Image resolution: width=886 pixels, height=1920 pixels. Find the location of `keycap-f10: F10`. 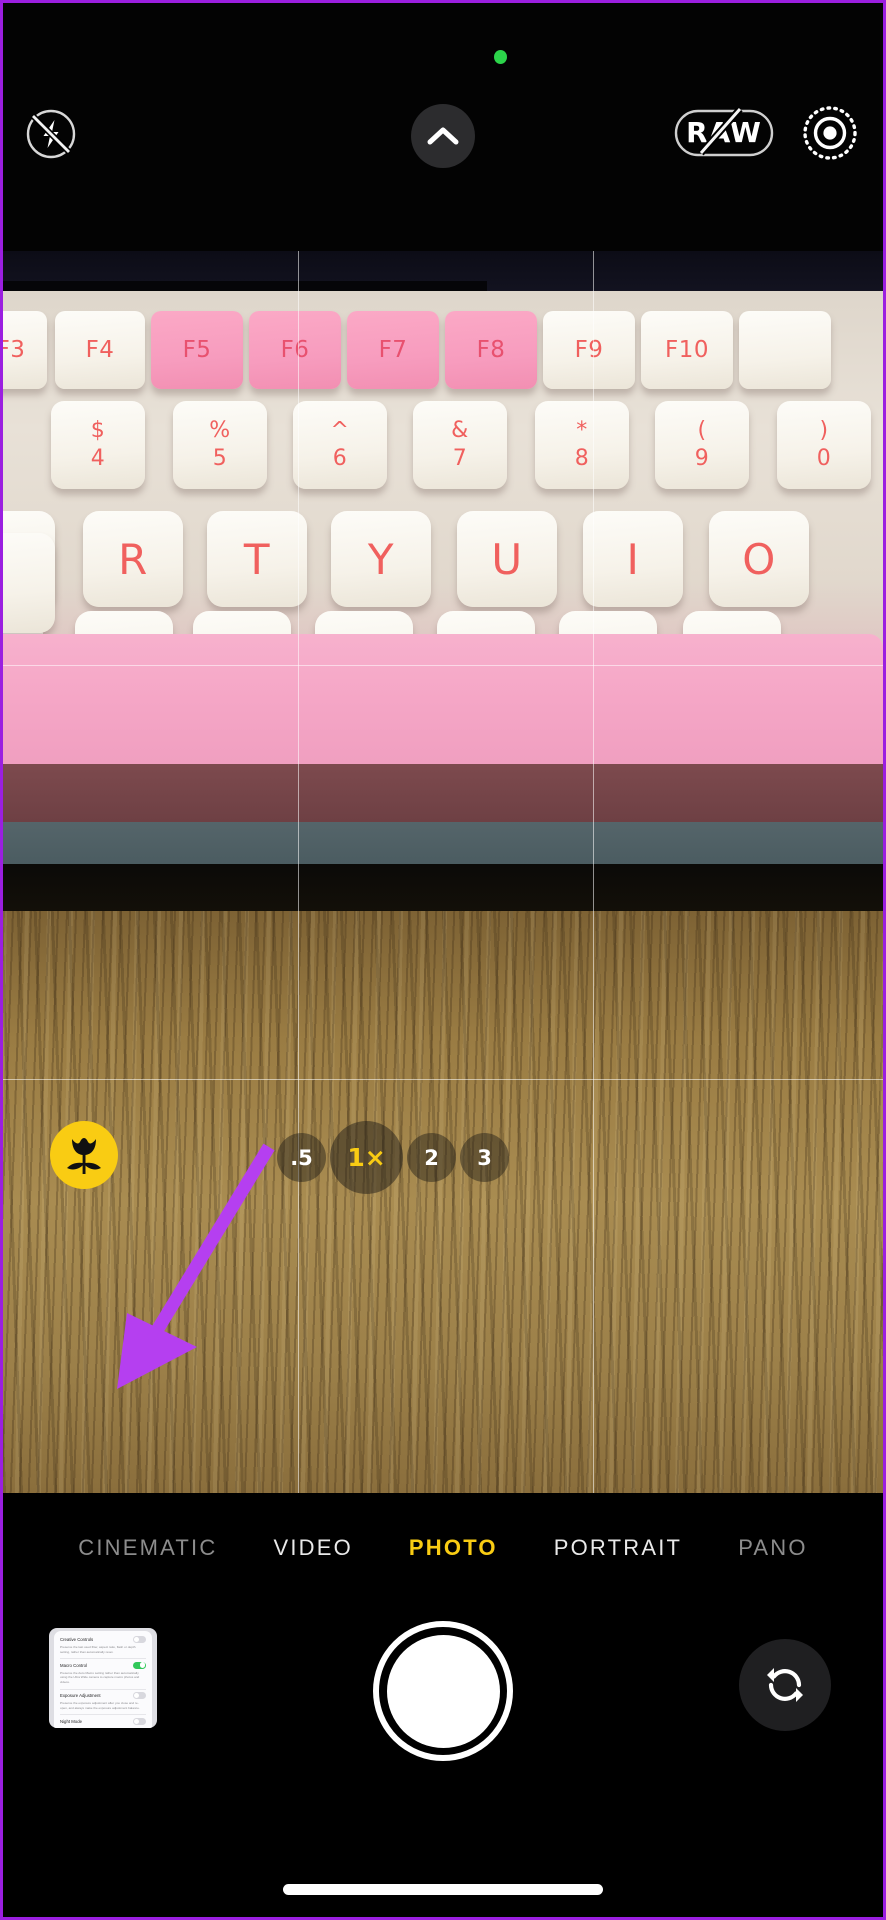

keycap-f10: F10 is located at coordinates (687, 350).